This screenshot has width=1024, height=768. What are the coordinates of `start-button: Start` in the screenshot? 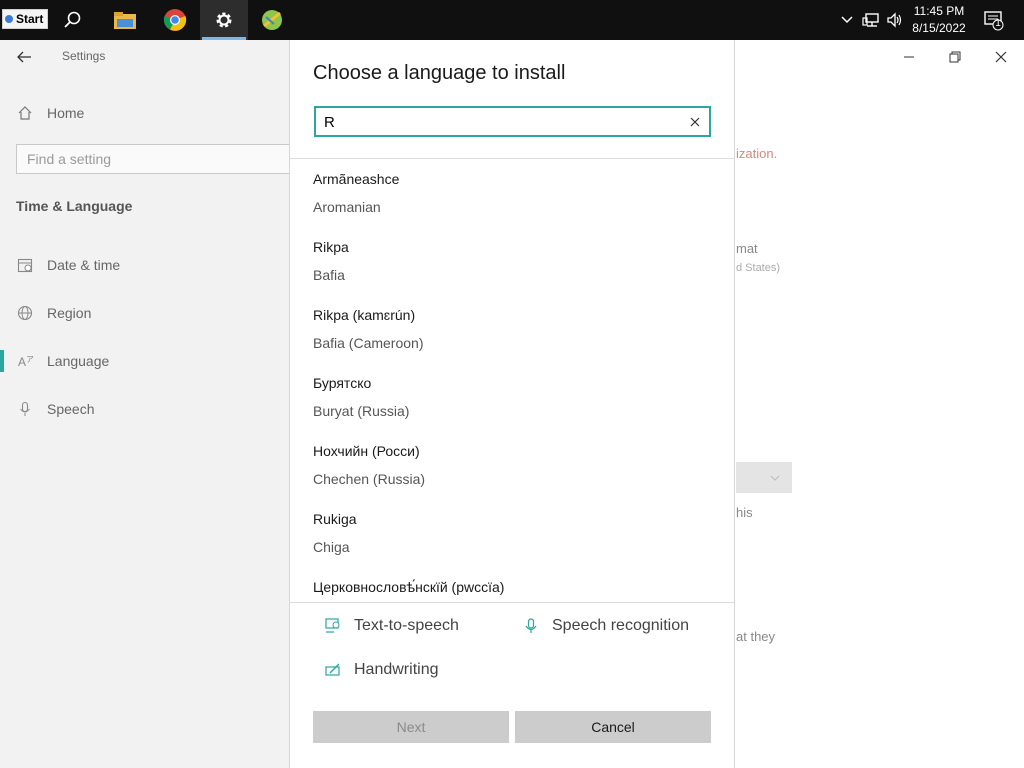 It's located at (25, 19).